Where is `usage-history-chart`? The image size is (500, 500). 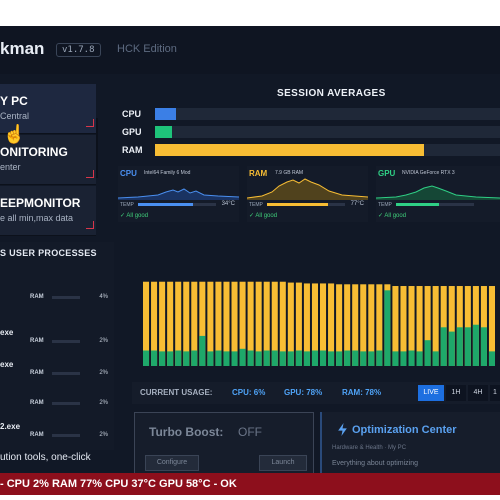 usage-history-chart is located at coordinates (319, 323).